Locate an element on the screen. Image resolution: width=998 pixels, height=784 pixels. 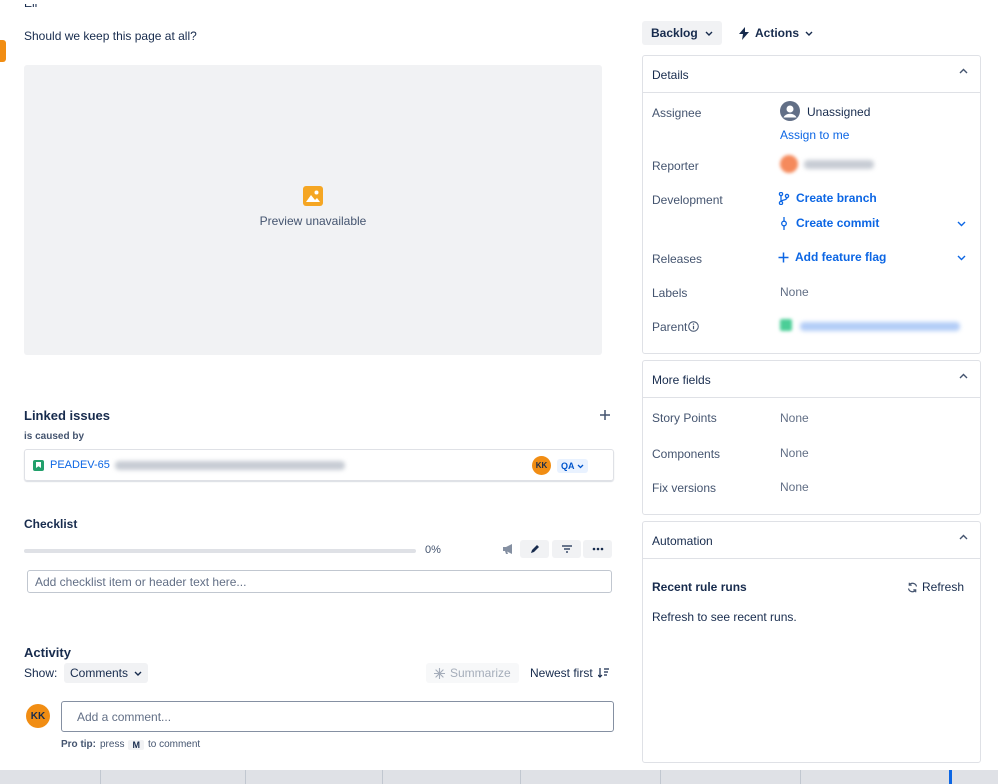
linked-issue-key: PEADEV-65 is located at coordinates (80, 465).